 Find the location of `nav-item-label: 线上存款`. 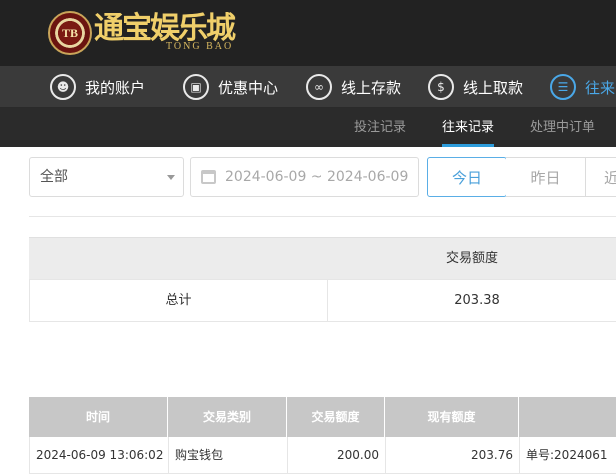

nav-item-label: 线上存款 is located at coordinates (371, 87).